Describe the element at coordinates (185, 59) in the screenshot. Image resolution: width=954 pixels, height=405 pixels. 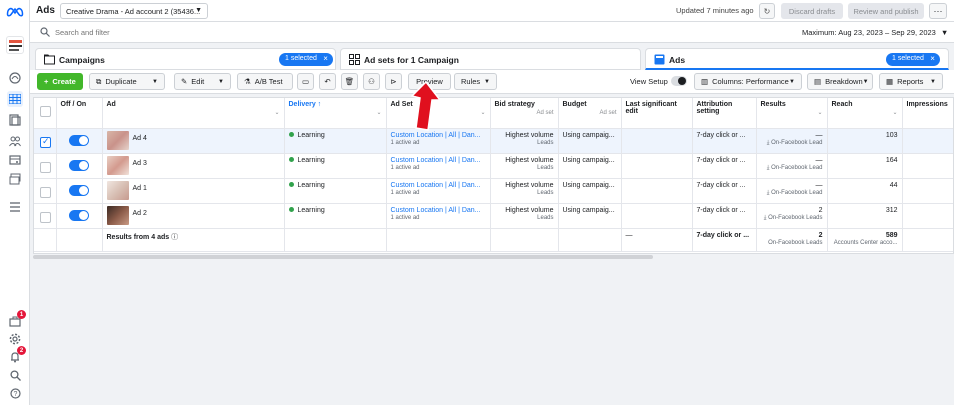
I see `tab-campaigns: Campaigns 1 selected ×` at that location.